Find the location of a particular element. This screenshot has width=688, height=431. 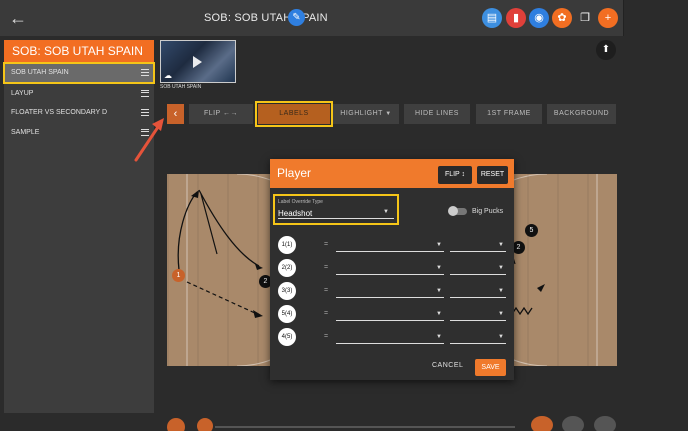

player-row: 4(5) = ▼ ▼ is located at coordinates (392, 338).